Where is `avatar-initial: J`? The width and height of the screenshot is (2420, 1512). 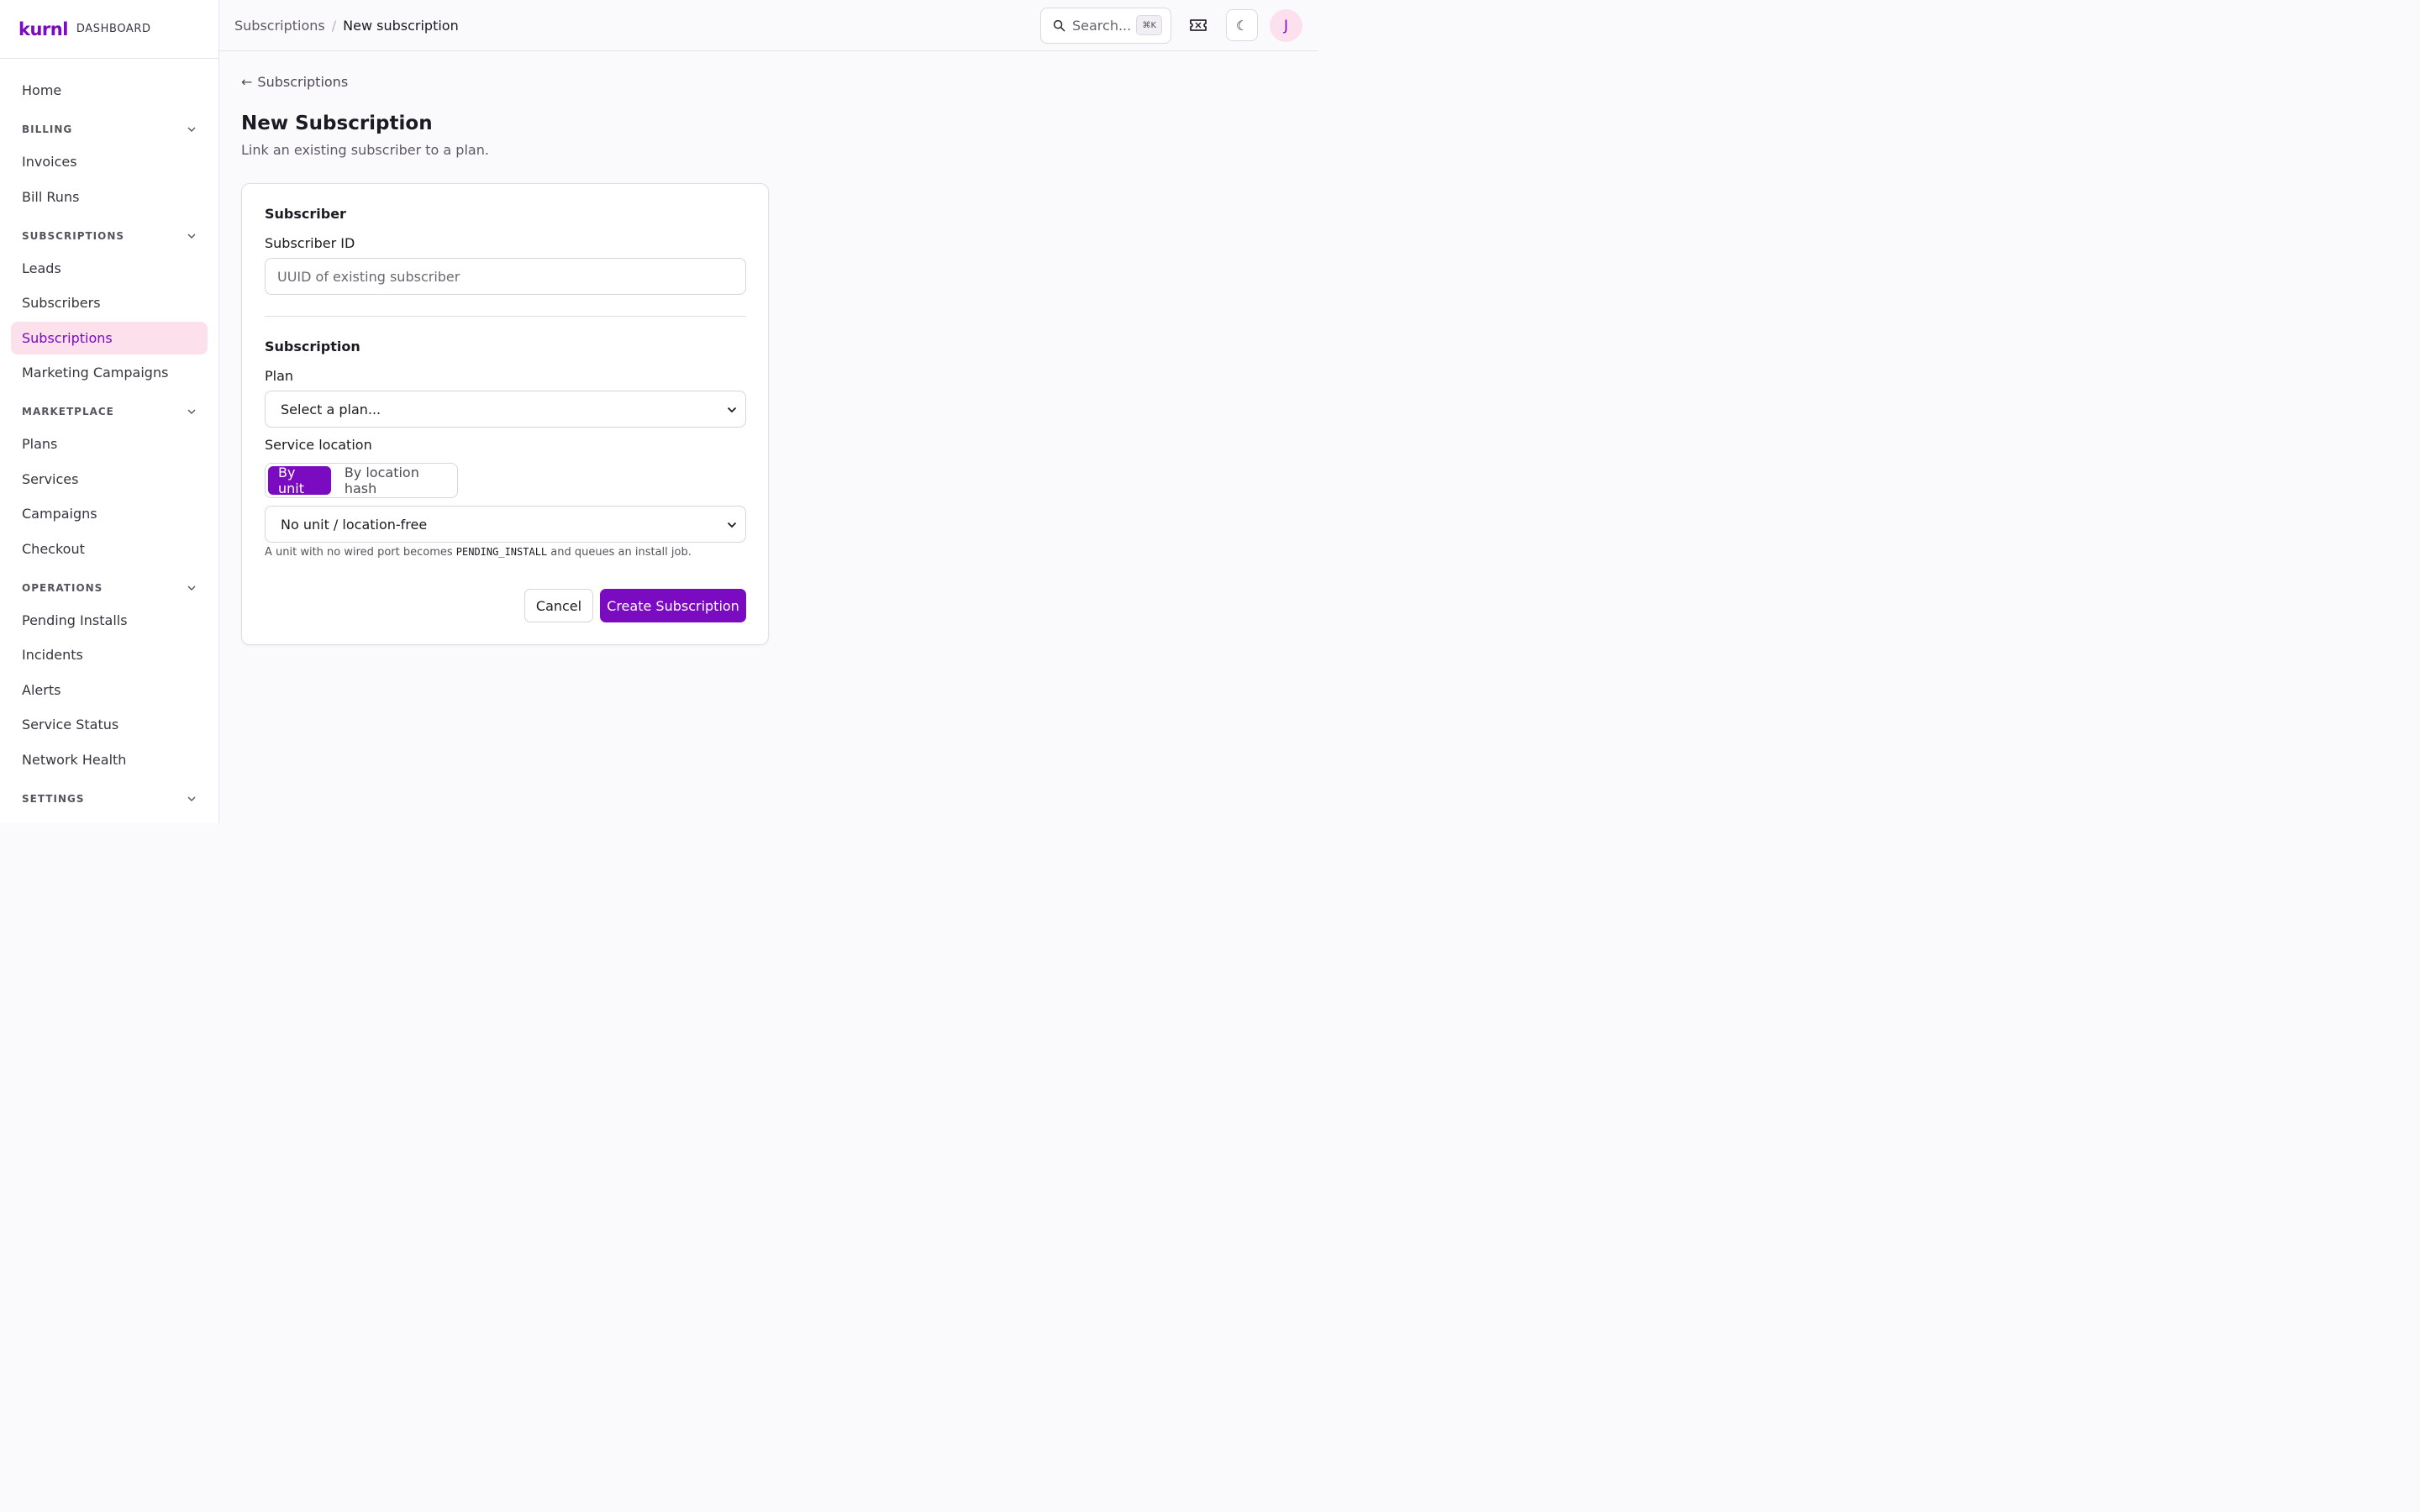 avatar-initial: J is located at coordinates (1286, 25).